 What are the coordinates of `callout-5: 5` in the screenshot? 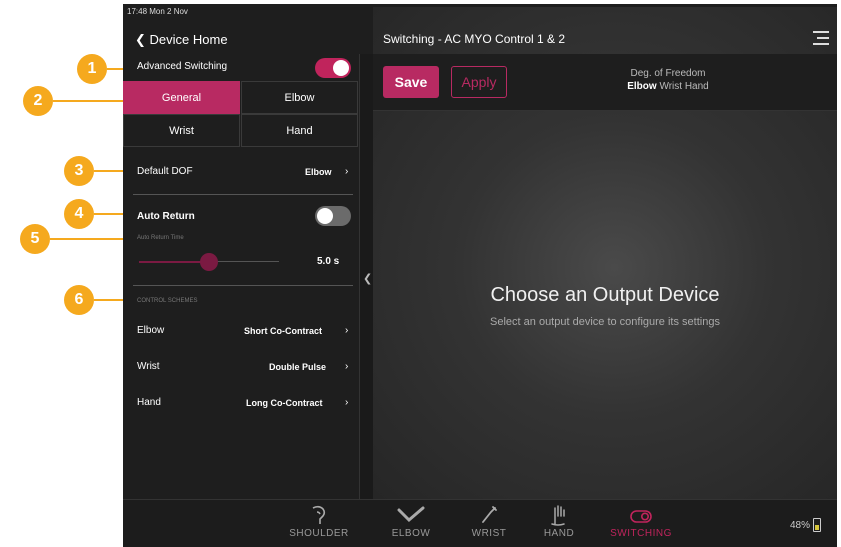 It's located at (35, 239).